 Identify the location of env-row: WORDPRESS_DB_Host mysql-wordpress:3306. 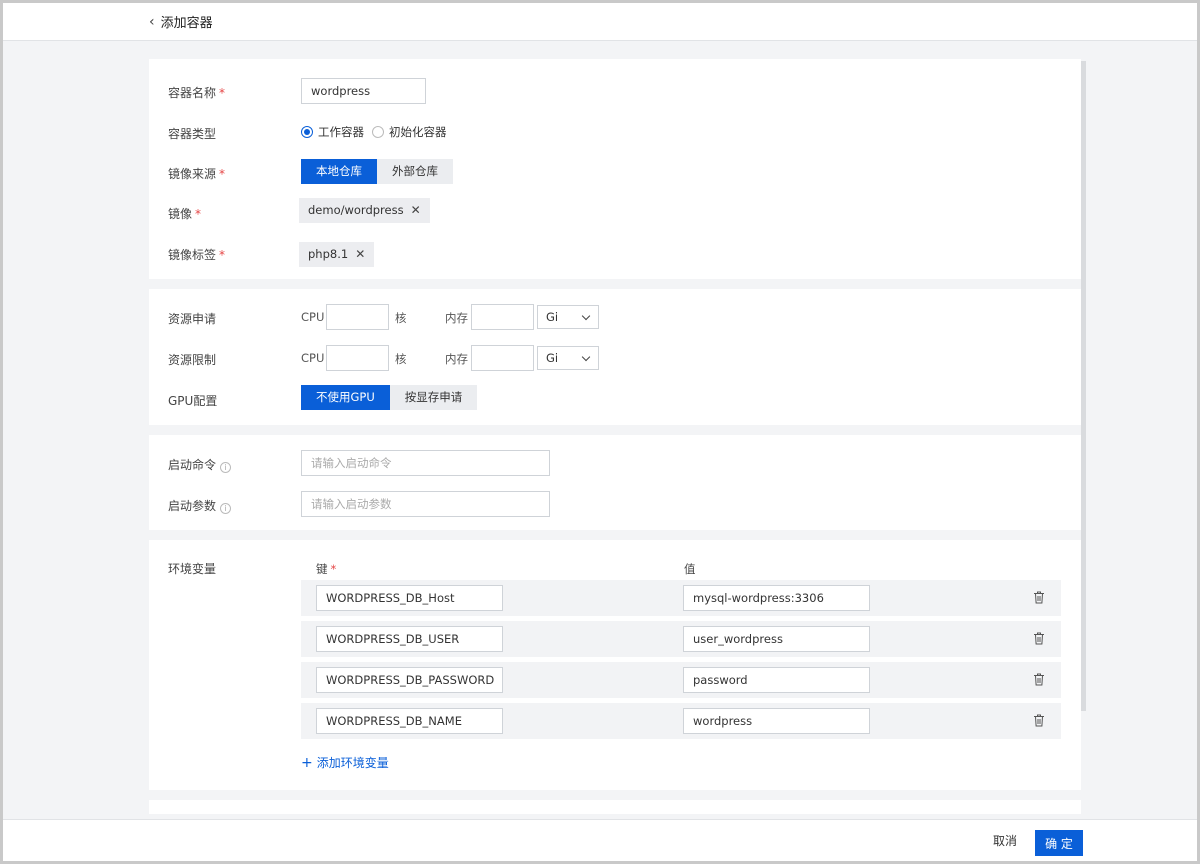
(681, 598).